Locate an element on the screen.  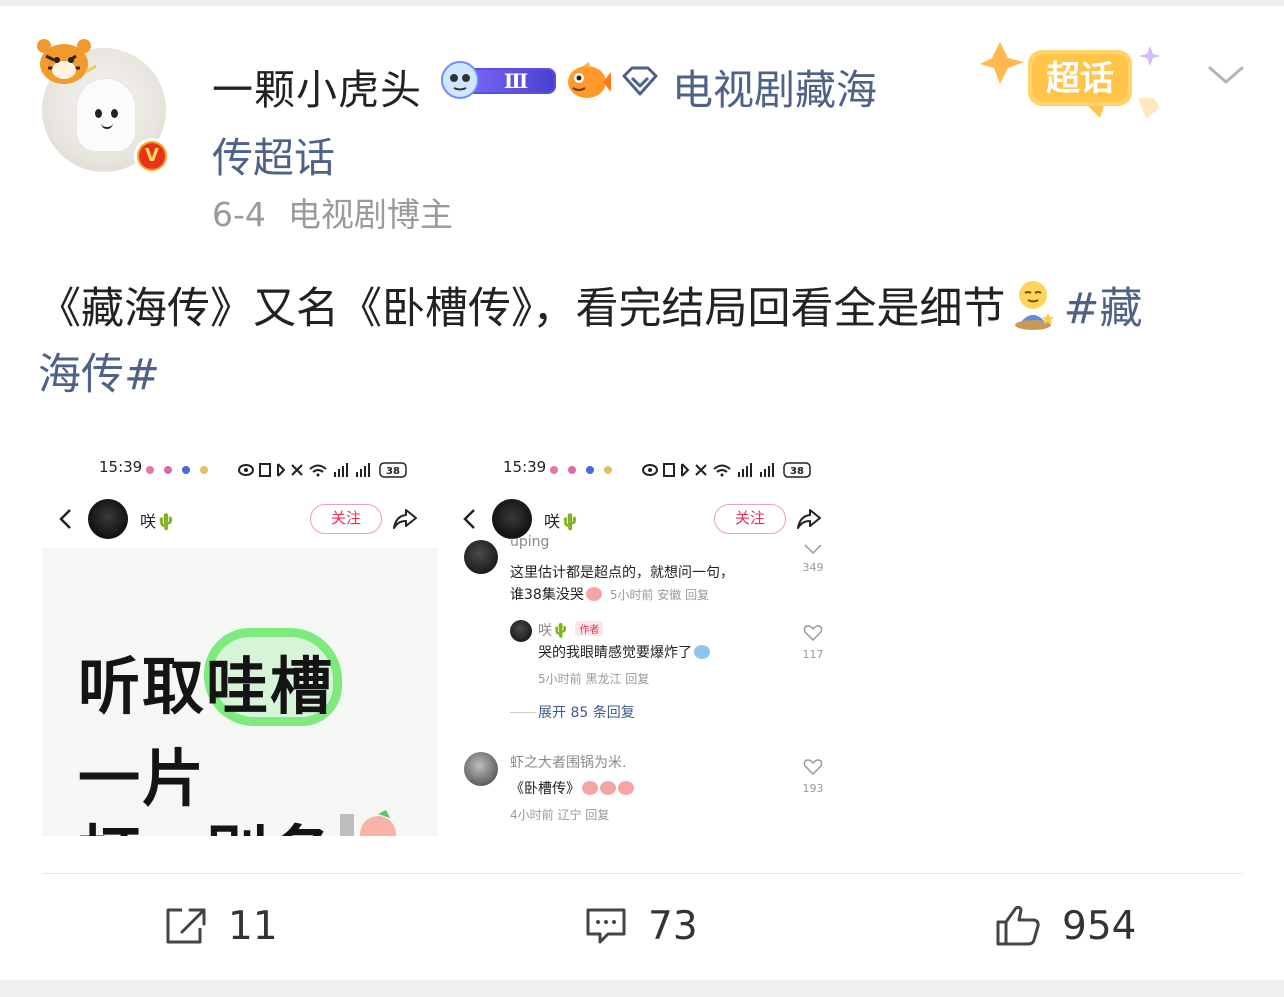
hashtag-link-cont: 海传# is located at coordinates (99, 375).